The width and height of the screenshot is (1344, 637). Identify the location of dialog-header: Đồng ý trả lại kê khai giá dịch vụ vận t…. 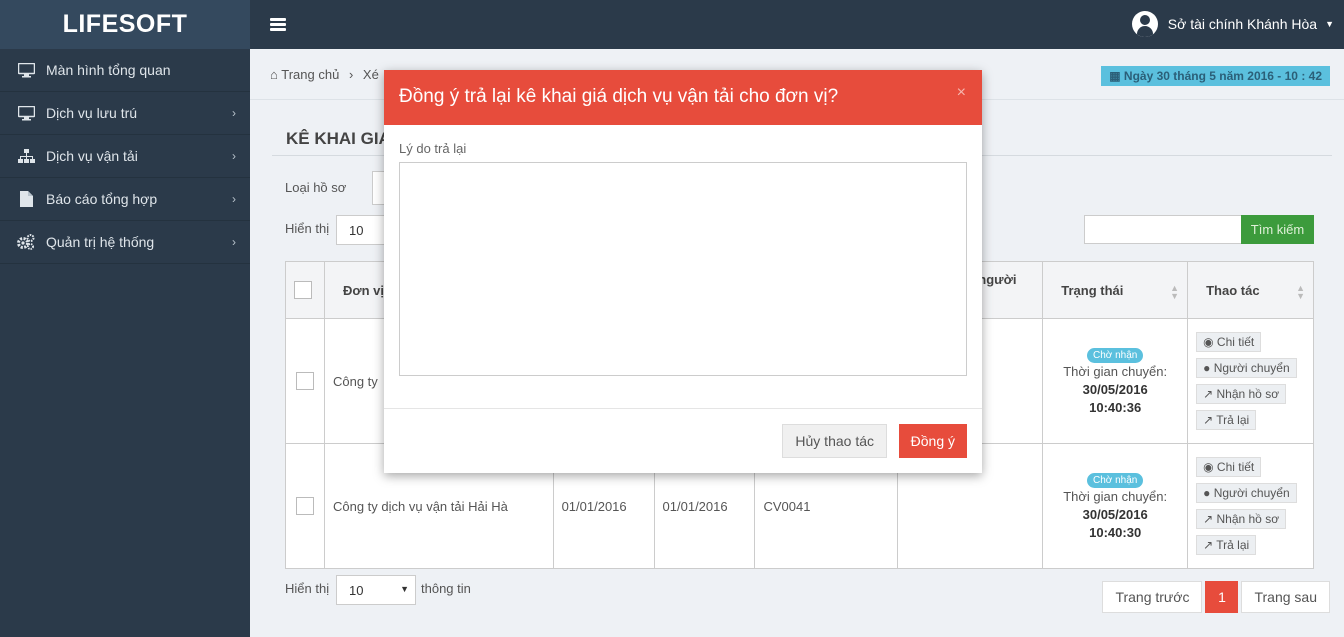
(683, 97).